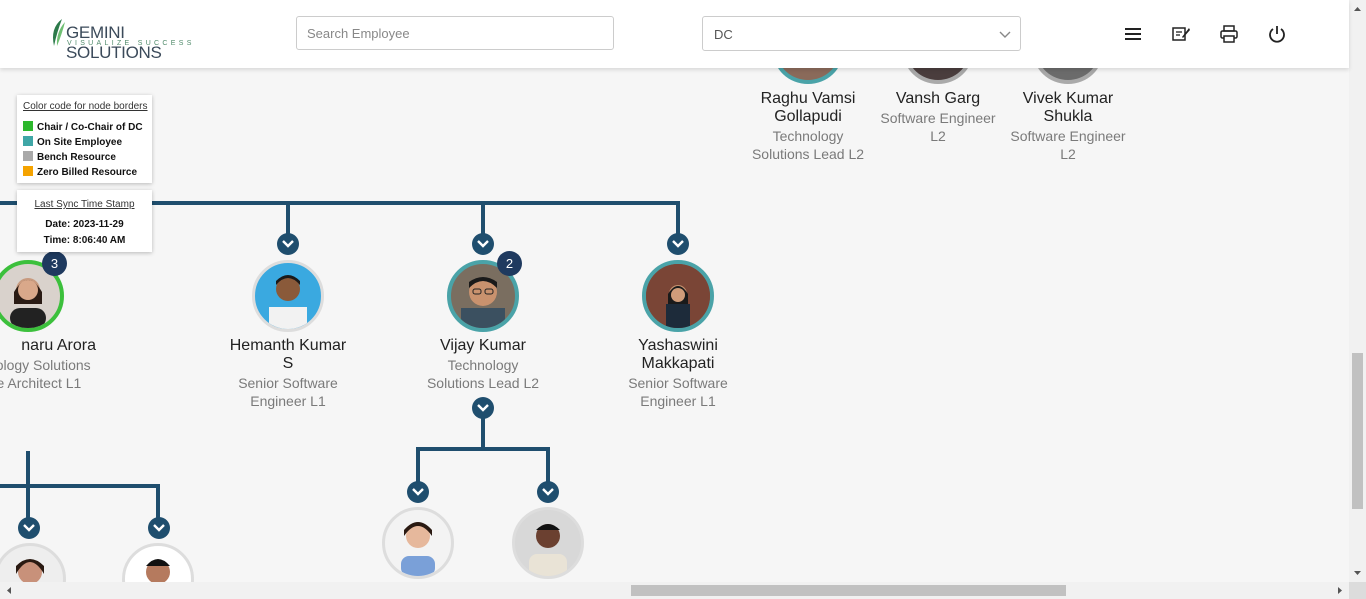 The width and height of the screenshot is (1366, 599). I want to click on horizontal-scroll-thumb, so click(848, 590).